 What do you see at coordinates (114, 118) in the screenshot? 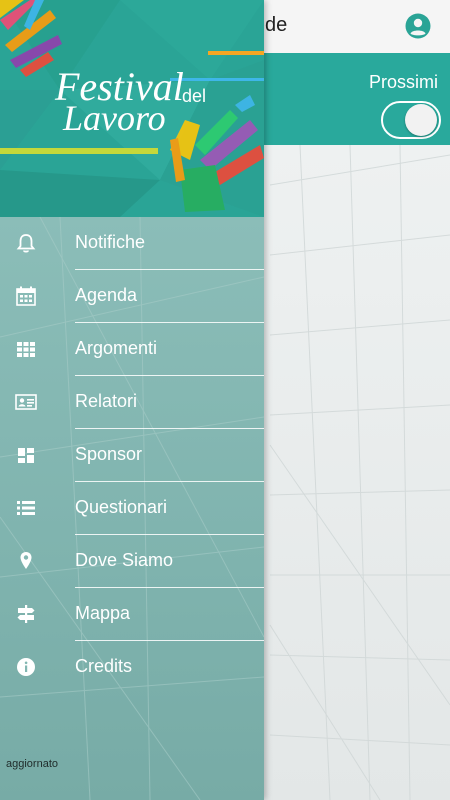
I see `logo-lavoro-text: Lavoro` at bounding box center [114, 118].